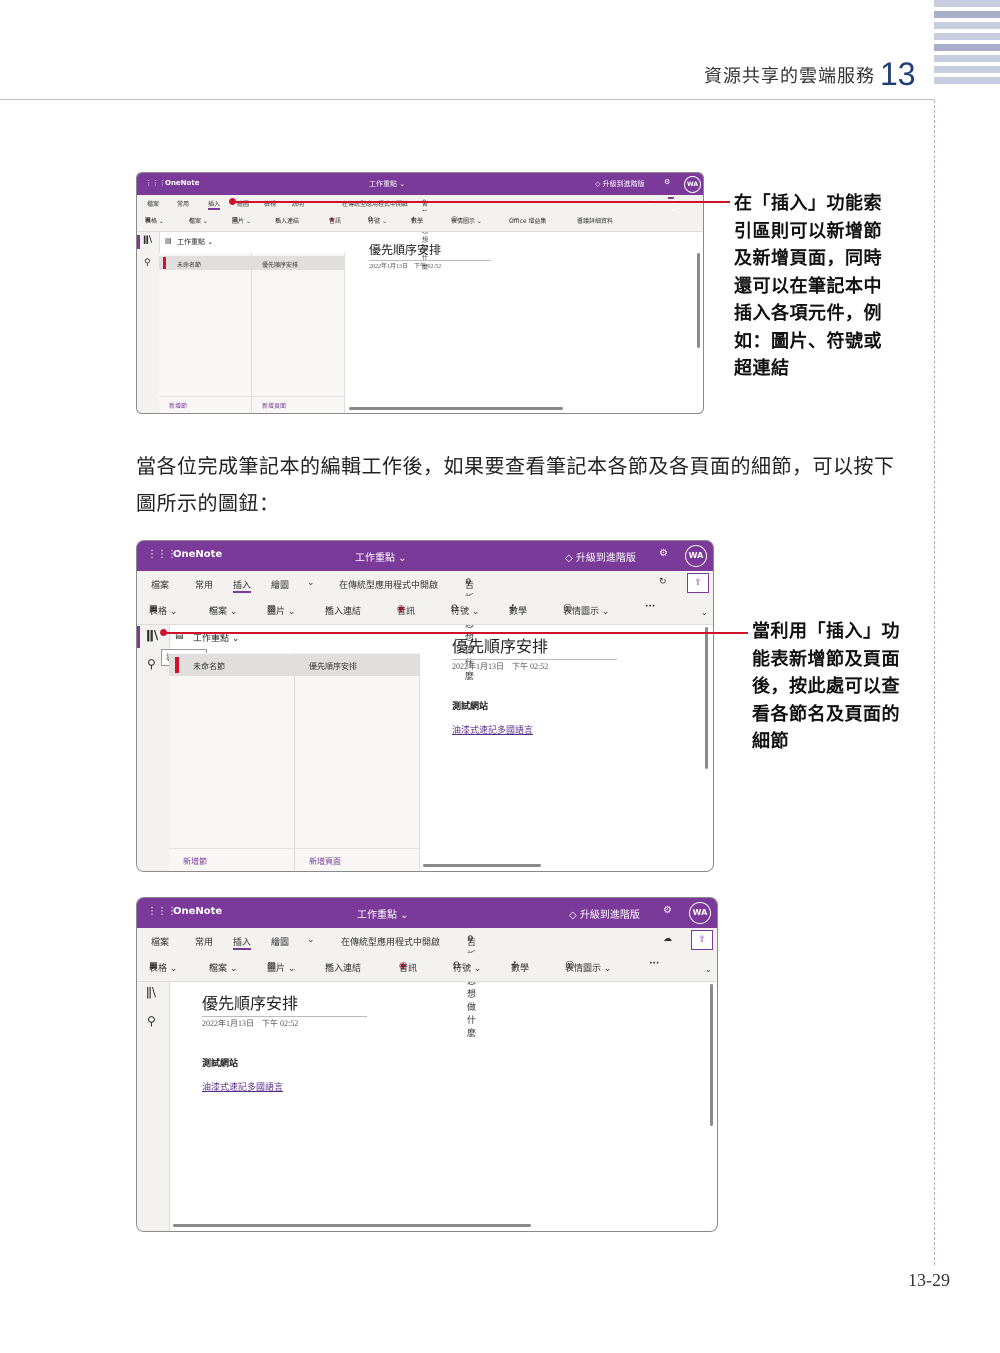  I want to click on share-button: ⇪ 共用, so click(672, 206).